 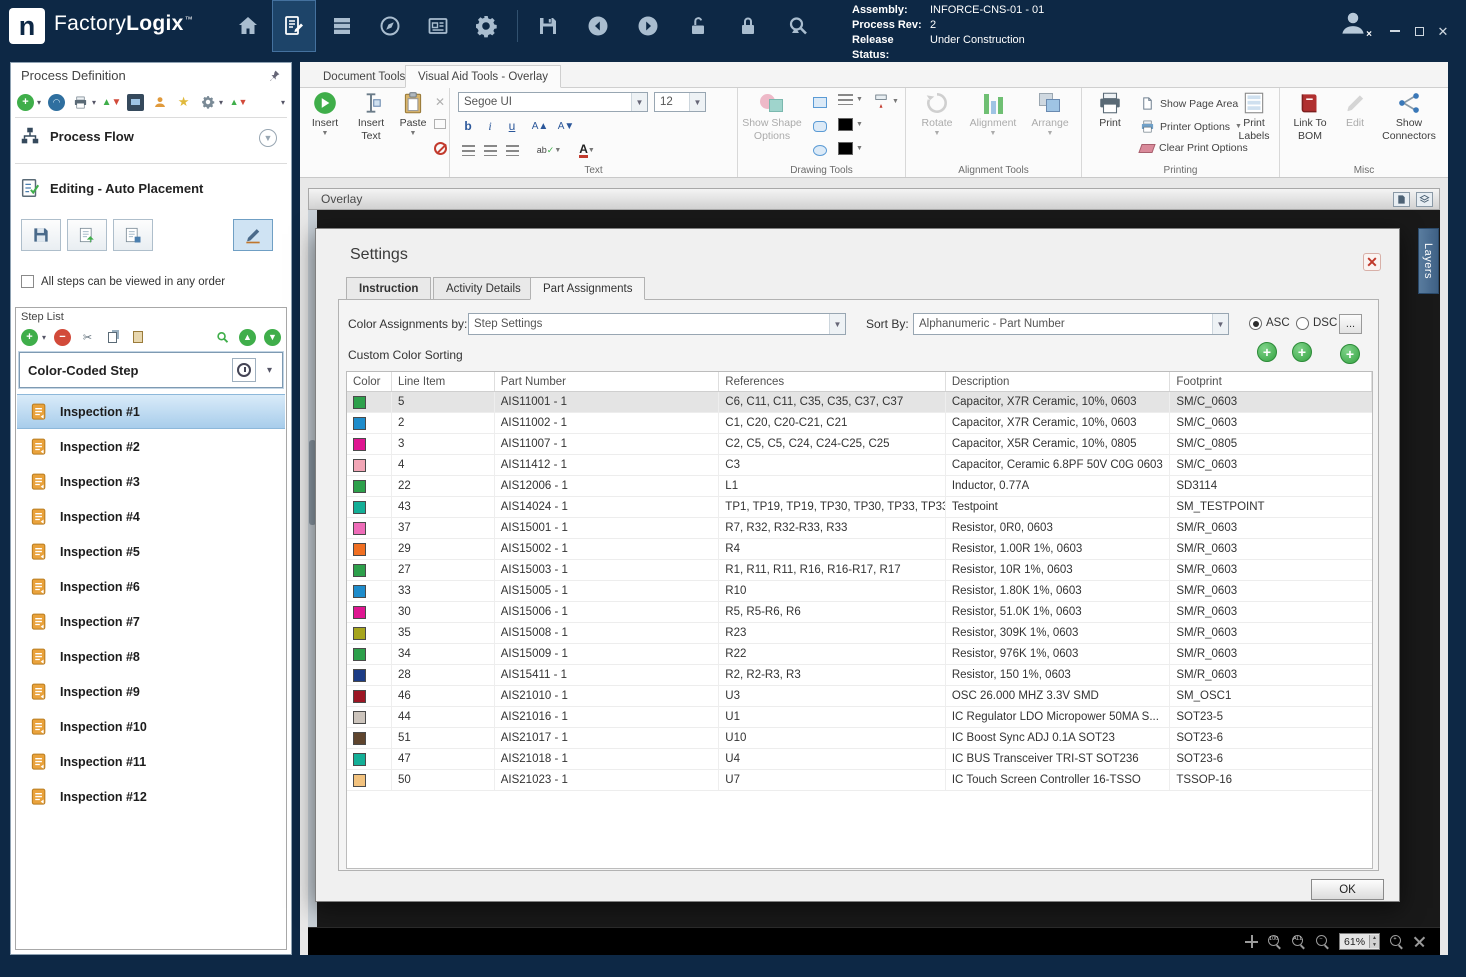 What do you see at coordinates (588, 288) in the screenshot?
I see `tab-part-assignments: Part Assignments` at bounding box center [588, 288].